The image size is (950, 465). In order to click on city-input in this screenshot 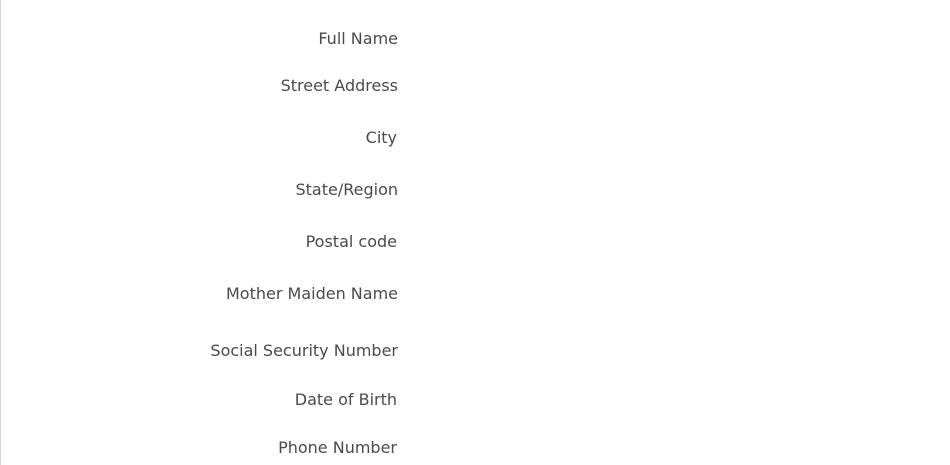, I will do `click(666, 138)`.